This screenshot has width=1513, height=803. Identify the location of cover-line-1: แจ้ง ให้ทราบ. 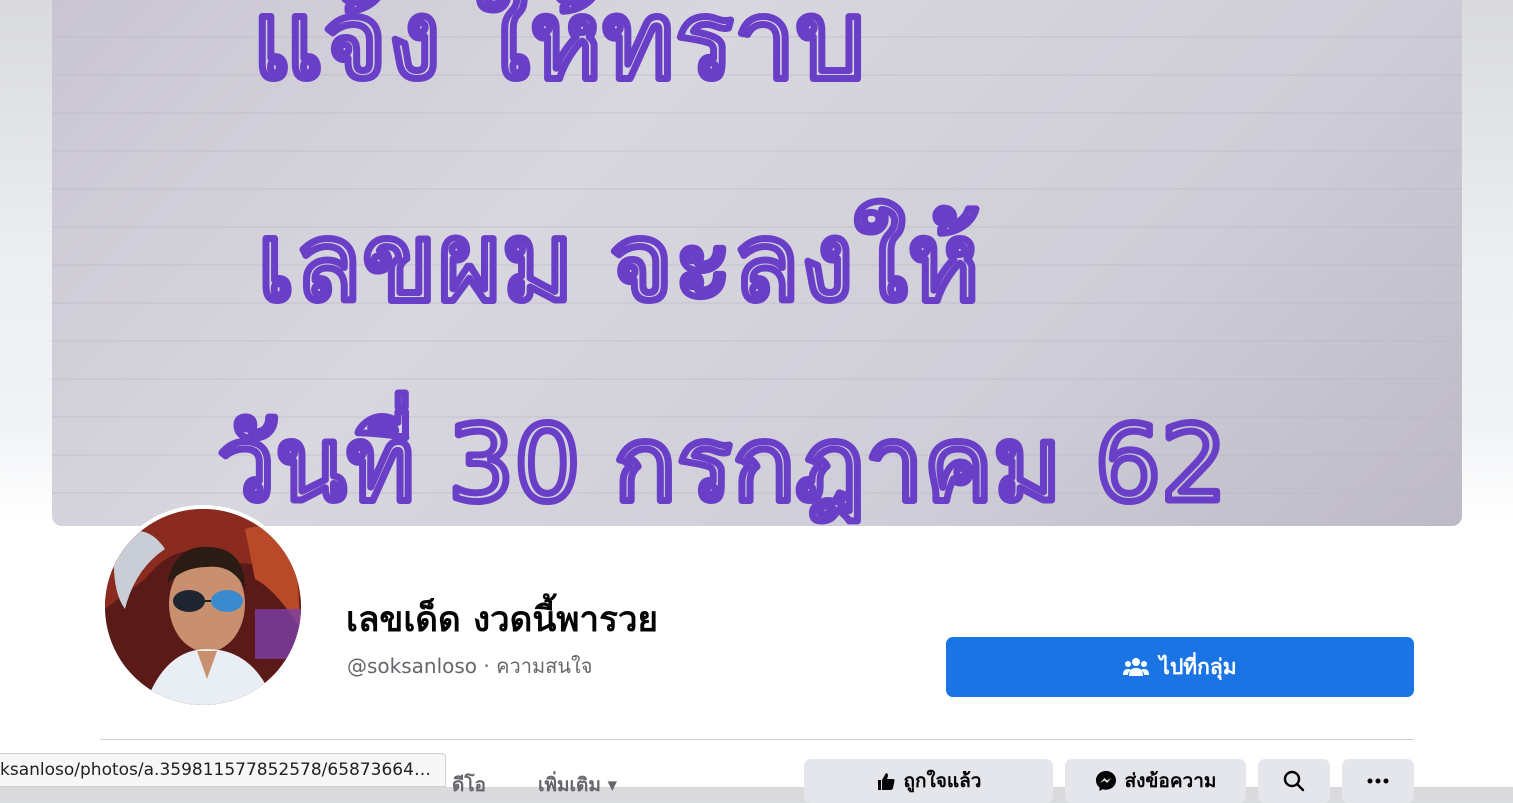
(558, 52).